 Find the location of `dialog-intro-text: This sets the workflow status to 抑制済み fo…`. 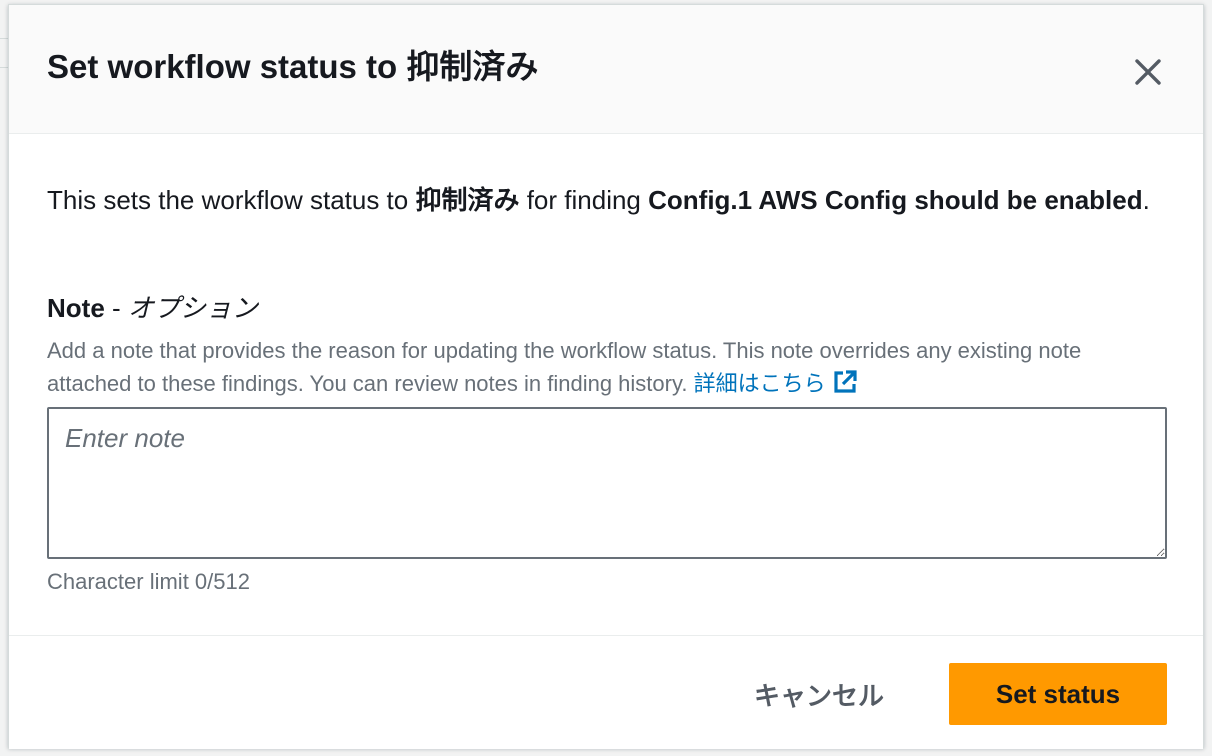

dialog-intro-text: This sets the workflow status to 抑制済み fo… is located at coordinates (602, 200).